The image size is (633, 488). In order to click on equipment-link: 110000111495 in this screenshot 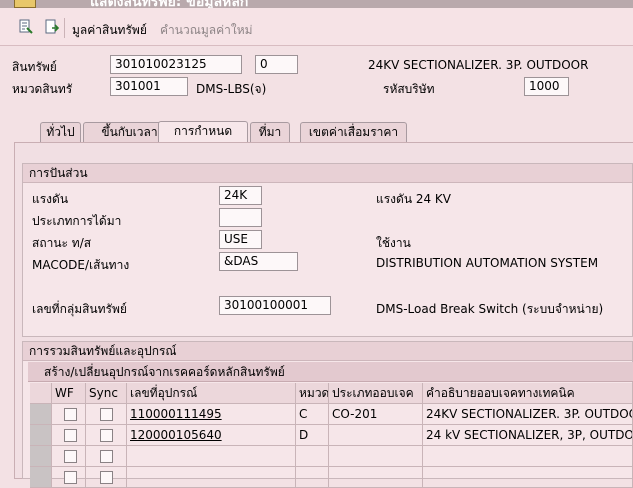, I will do `click(176, 414)`.